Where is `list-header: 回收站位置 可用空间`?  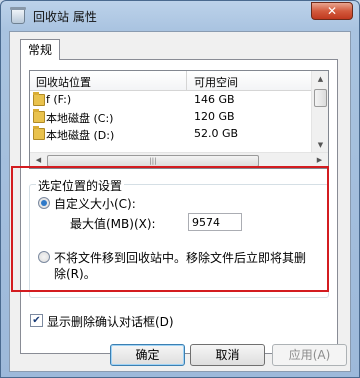 list-header: 回收站位置 可用空间 is located at coordinates (171, 81).